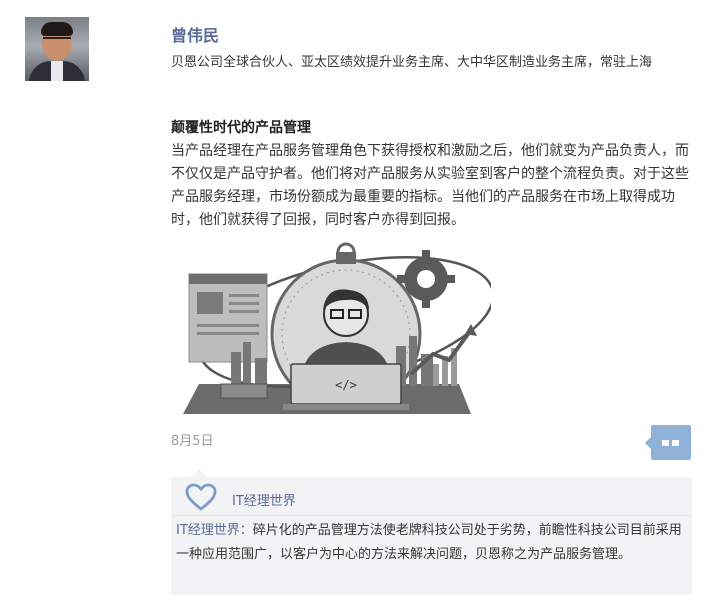 This screenshot has width=715, height=613. I want to click on author-title: 贝恩公司全球合伙人、亚太区绩效提升业务主席、大中华区制造业务主席，常驻上海, so click(412, 62).